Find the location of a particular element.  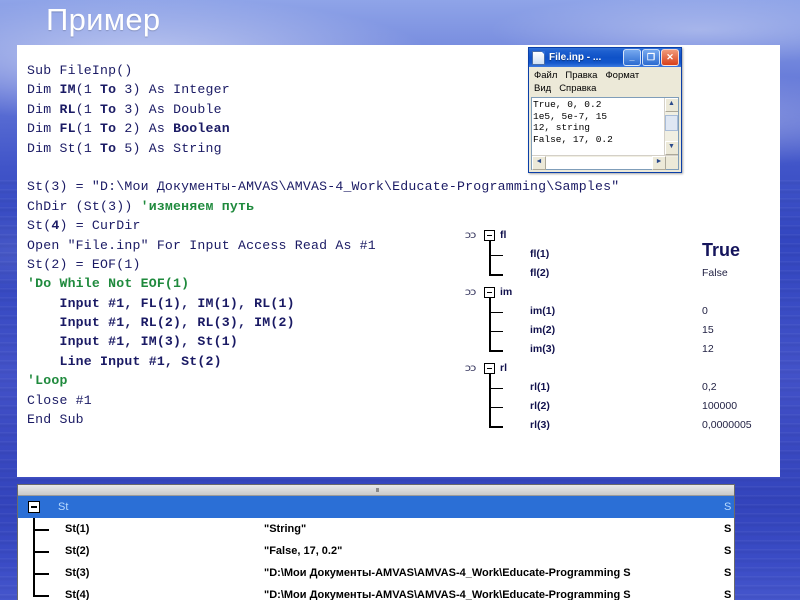

table-row: St(2) "False, 17, 0.2" S is located at coordinates (376, 551).